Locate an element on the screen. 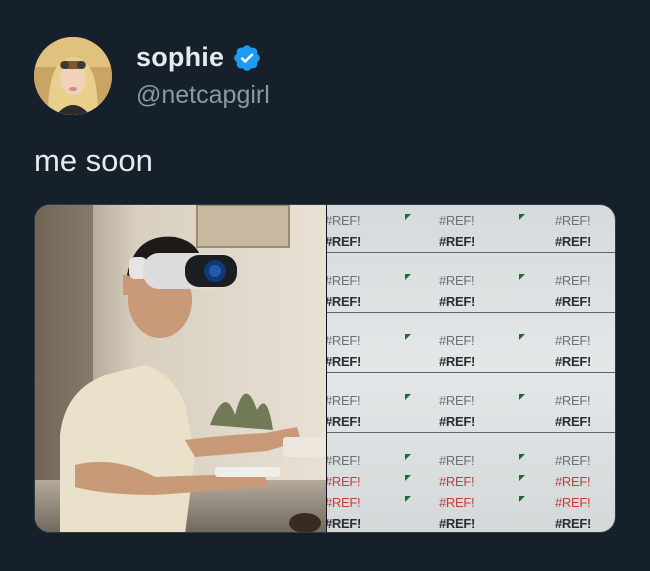 Image resolution: width=650 pixels, height=571 pixels. avatar is located at coordinates (73, 76).